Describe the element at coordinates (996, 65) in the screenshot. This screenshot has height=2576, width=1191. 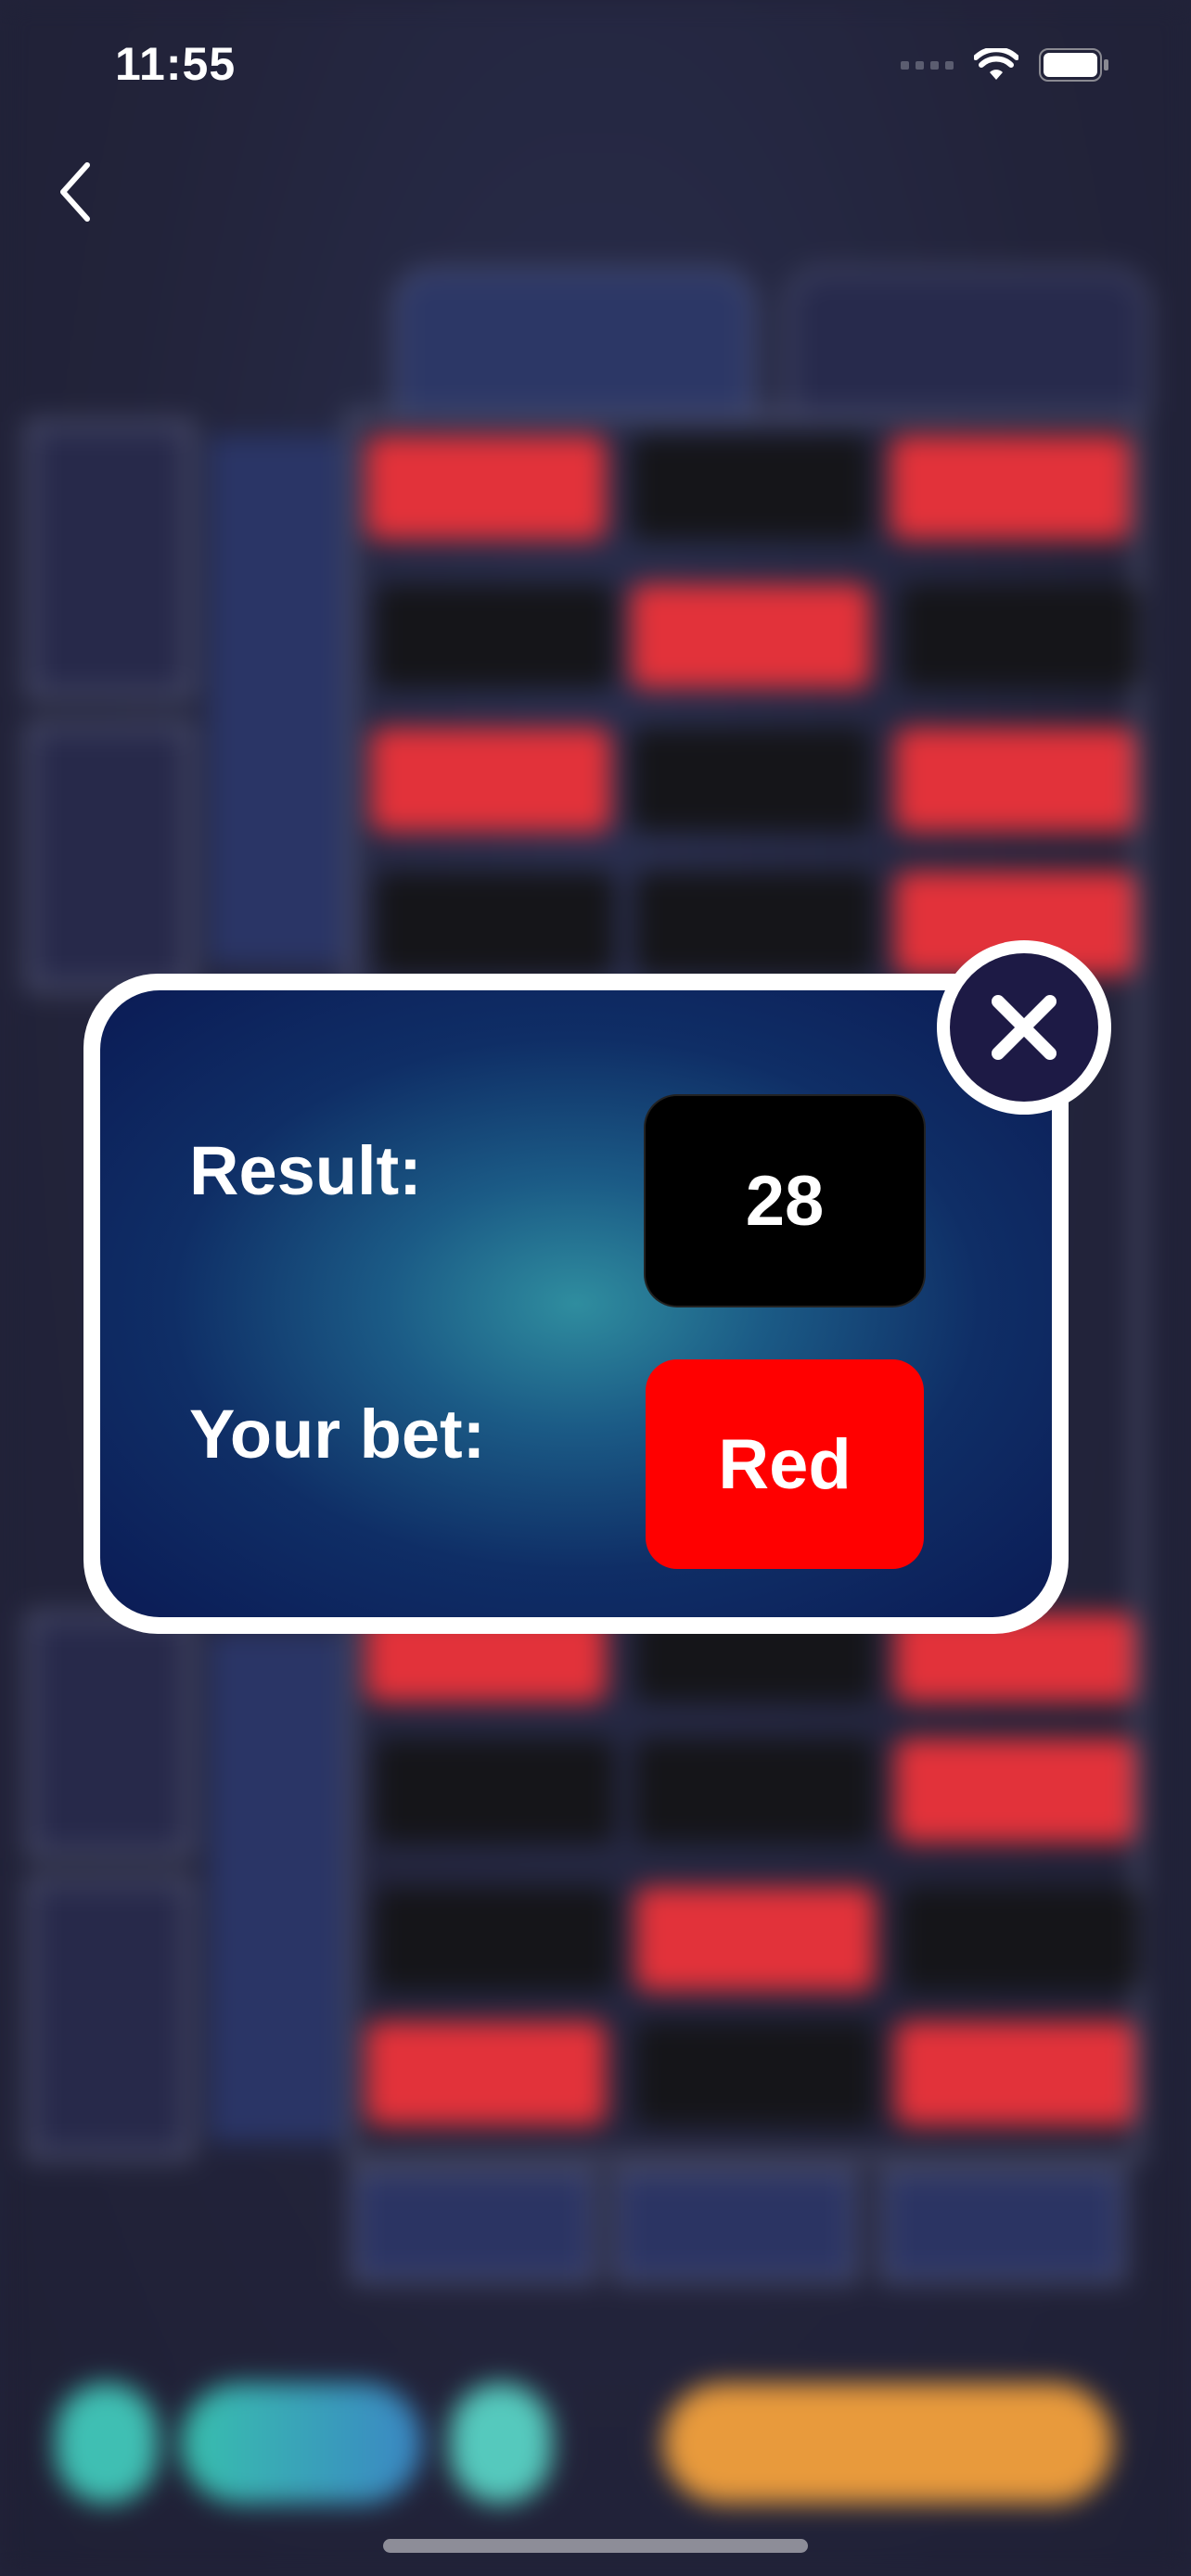
I see `wifi-icon` at that location.